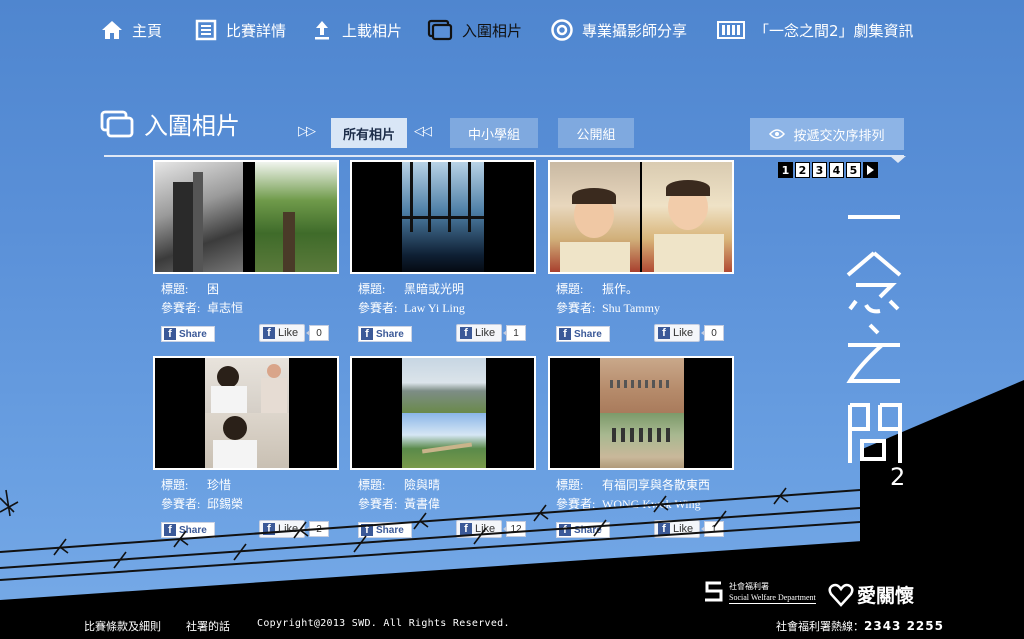 This screenshot has height=639, width=1024. Describe the element at coordinates (853, 170) in the screenshot. I see `page-5: 5` at that location.